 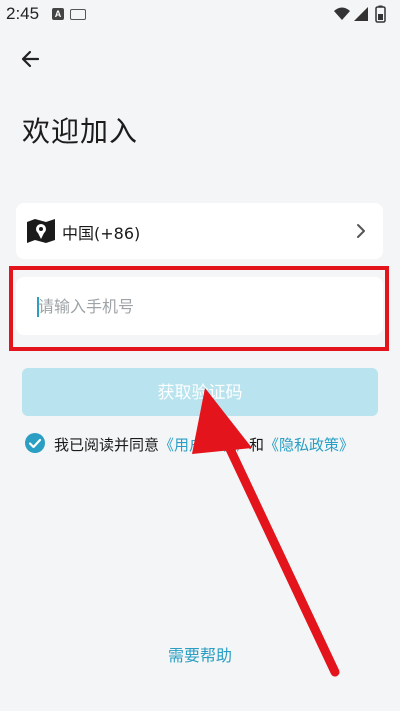 I want to click on signal-icon, so click(x=361, y=14).